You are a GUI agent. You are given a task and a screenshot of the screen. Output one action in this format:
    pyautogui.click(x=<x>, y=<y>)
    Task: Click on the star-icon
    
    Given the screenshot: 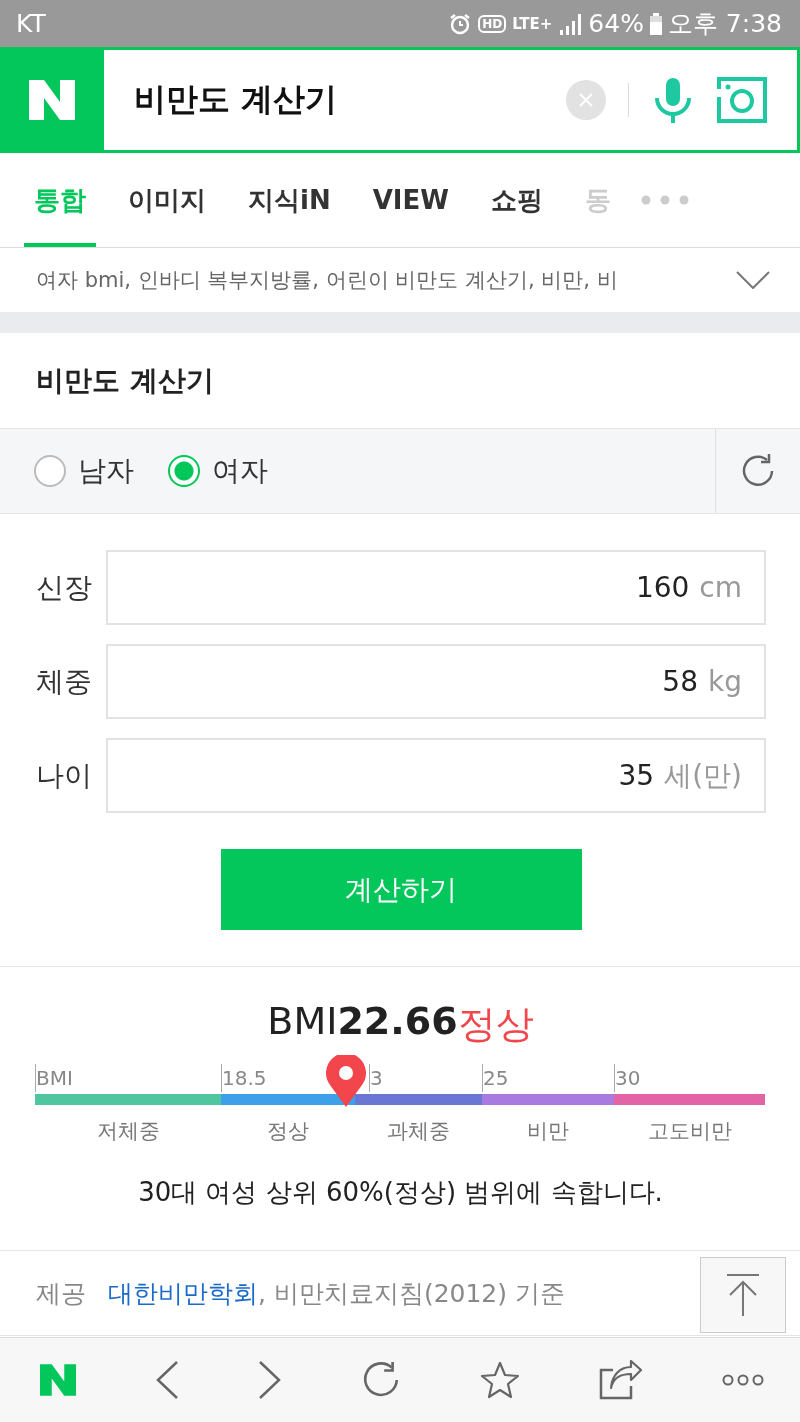 What is the action you would take?
    pyautogui.click(x=500, y=1380)
    